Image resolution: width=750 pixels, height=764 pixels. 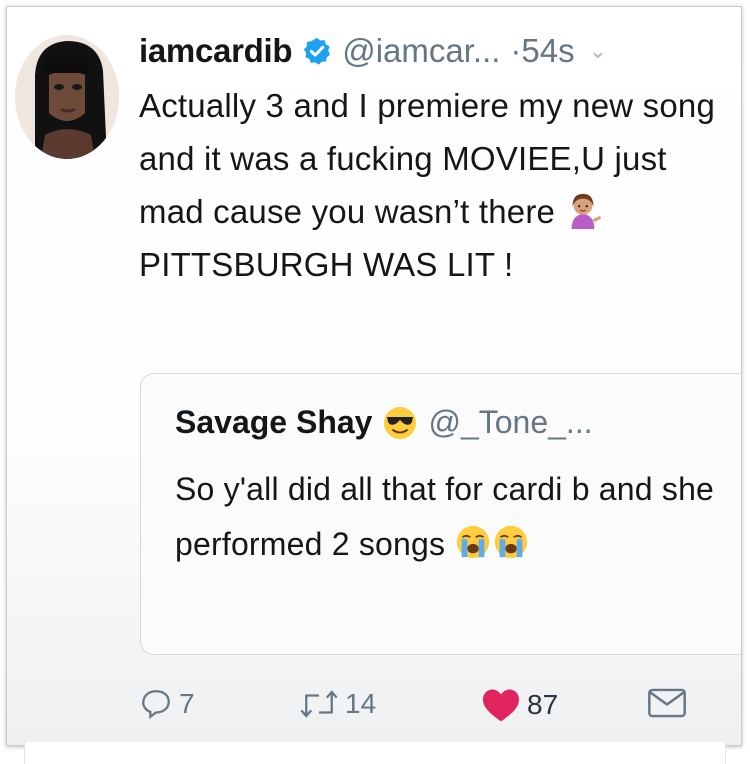 I want to click on smiling-face-with-sunglasses-icon, so click(x=400, y=422).